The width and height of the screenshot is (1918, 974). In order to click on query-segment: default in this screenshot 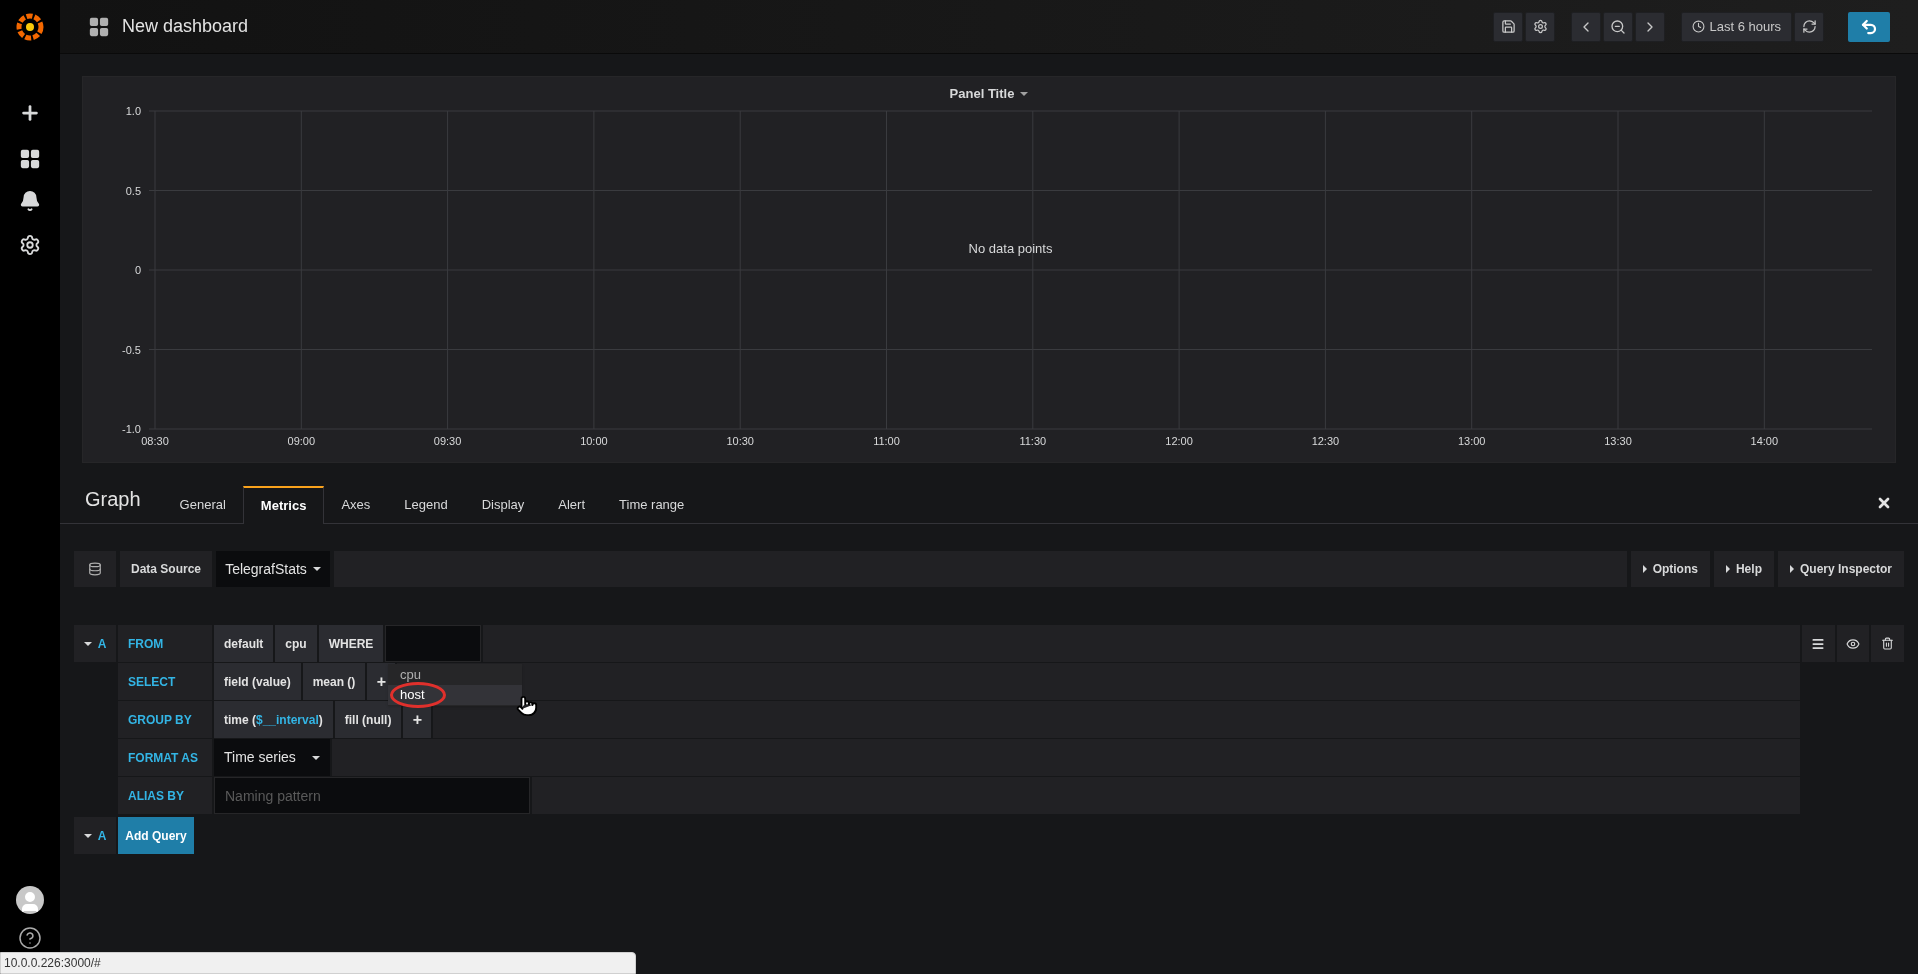, I will do `click(244, 643)`.